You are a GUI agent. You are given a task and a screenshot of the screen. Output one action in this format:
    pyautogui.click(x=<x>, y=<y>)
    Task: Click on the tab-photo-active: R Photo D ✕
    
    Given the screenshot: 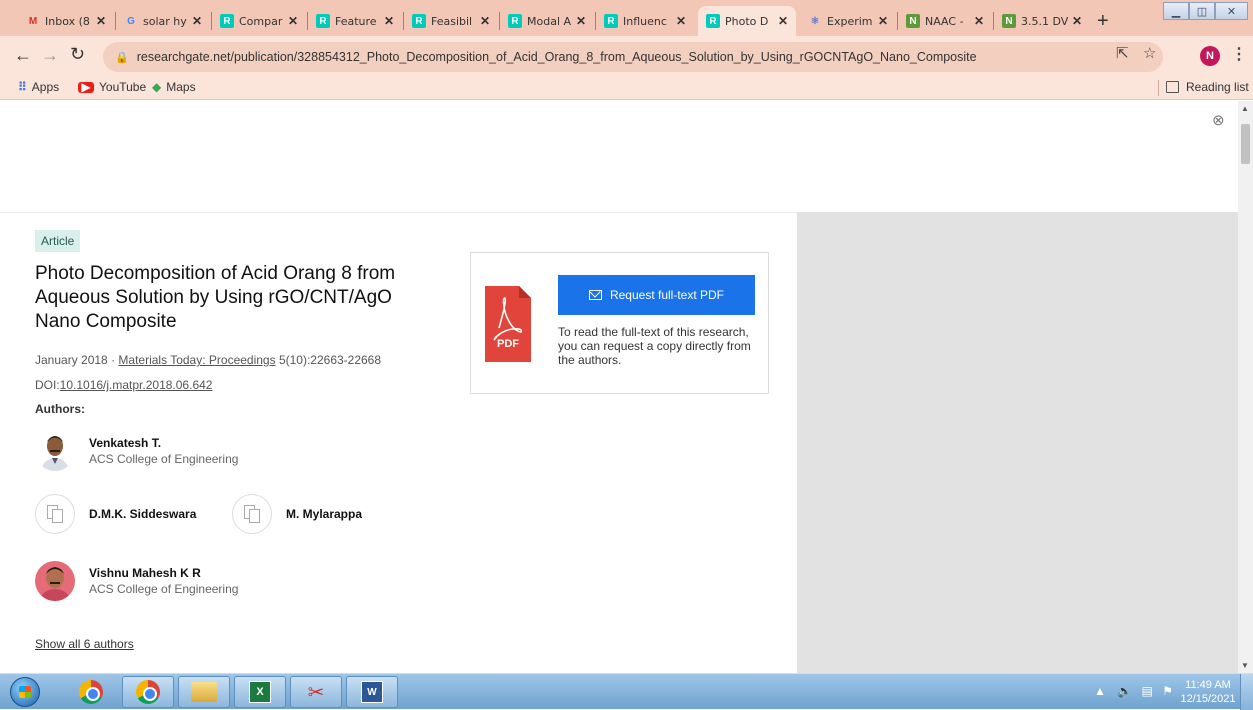 What is the action you would take?
    pyautogui.click(x=747, y=21)
    